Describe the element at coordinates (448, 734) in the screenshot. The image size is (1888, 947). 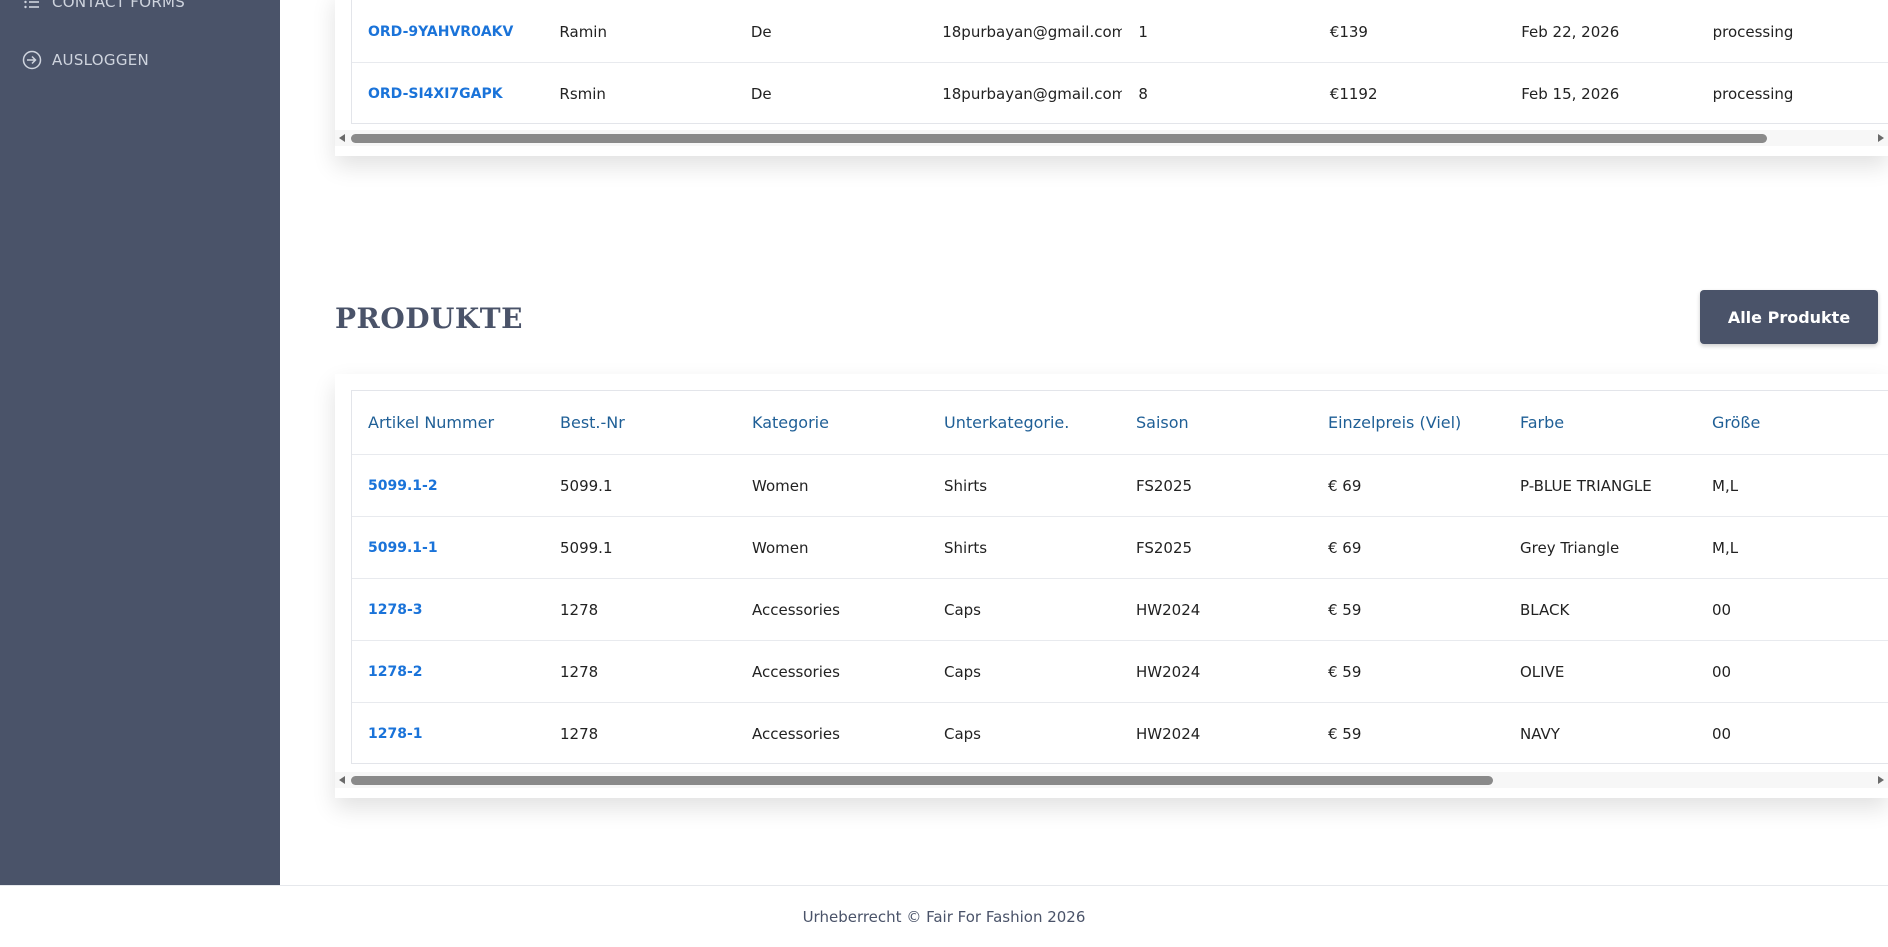
I see `article-number-link: 1278-1` at that location.